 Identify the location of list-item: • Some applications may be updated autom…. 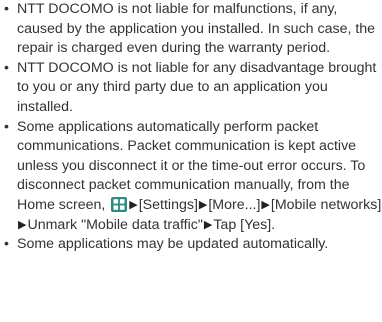
(192, 245).